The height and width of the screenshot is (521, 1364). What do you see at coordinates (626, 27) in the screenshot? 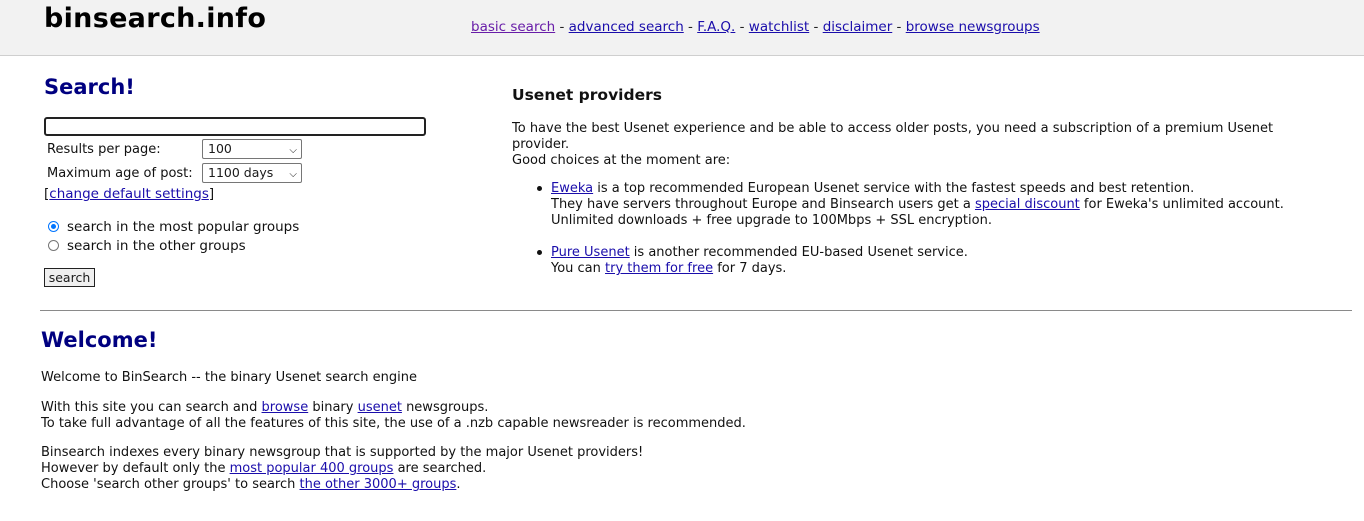
I see `nav-advanced-search: advanced search` at bounding box center [626, 27].